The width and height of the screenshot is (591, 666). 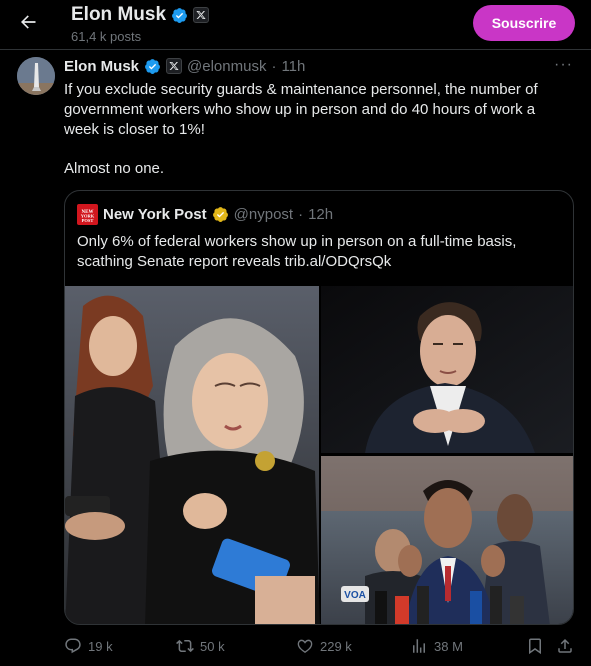 What do you see at coordinates (106, 36) in the screenshot?
I see `posts-count: 61,4 k posts` at bounding box center [106, 36].